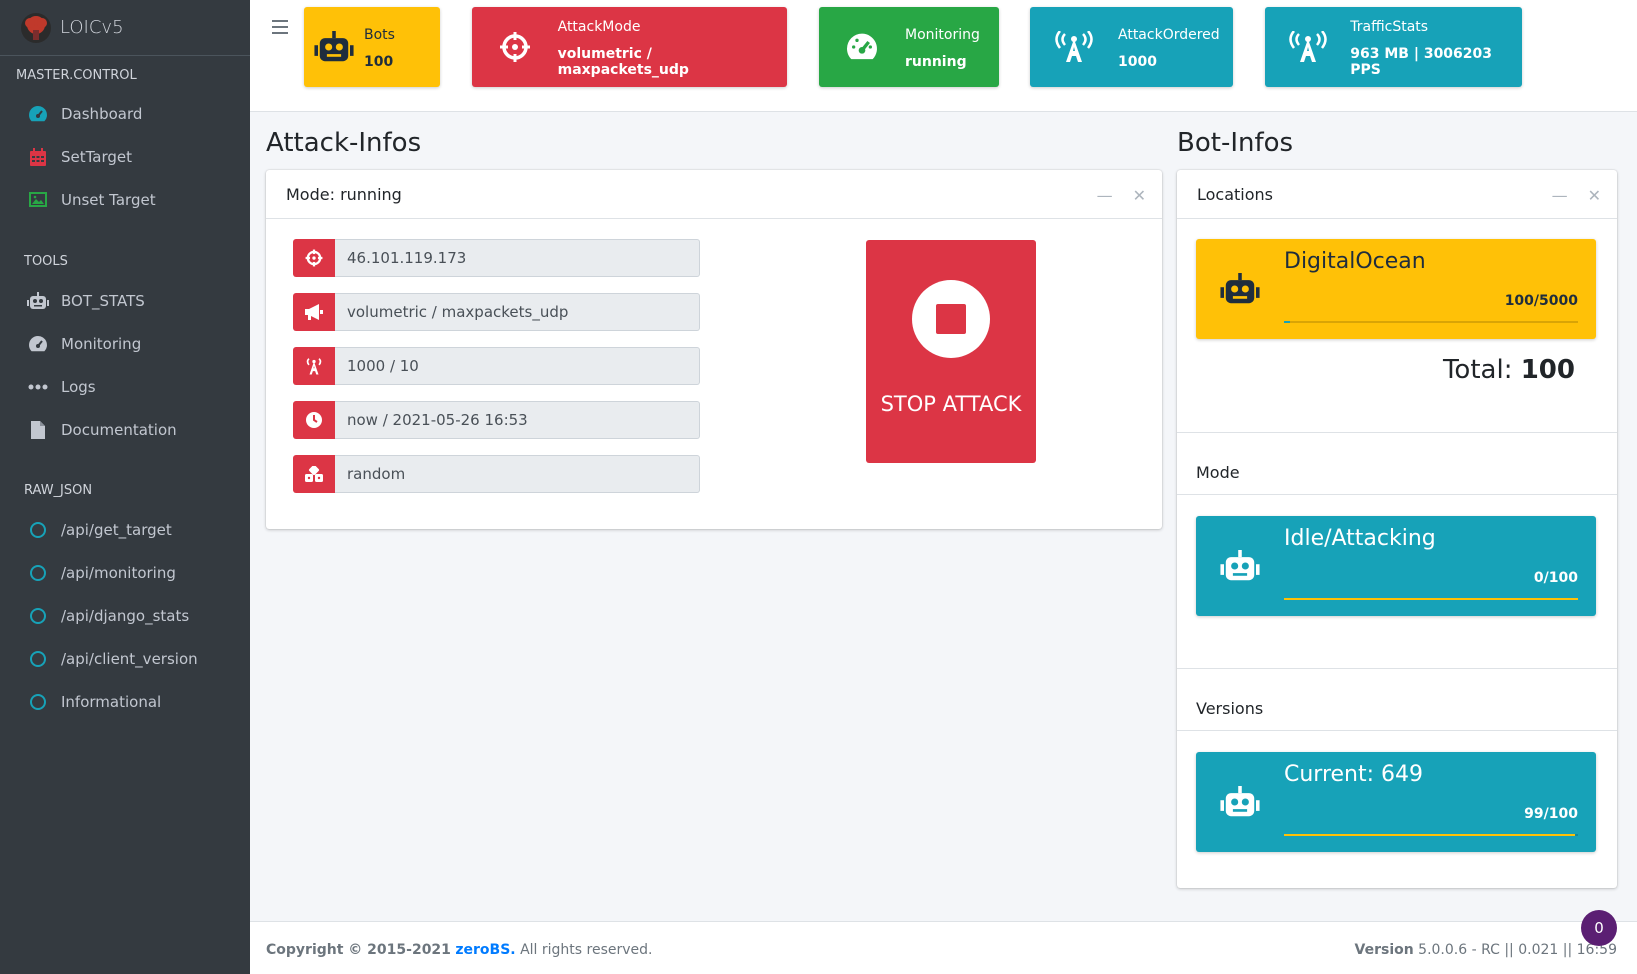  What do you see at coordinates (1218, 472) in the screenshot?
I see `mode-header: Mode` at bounding box center [1218, 472].